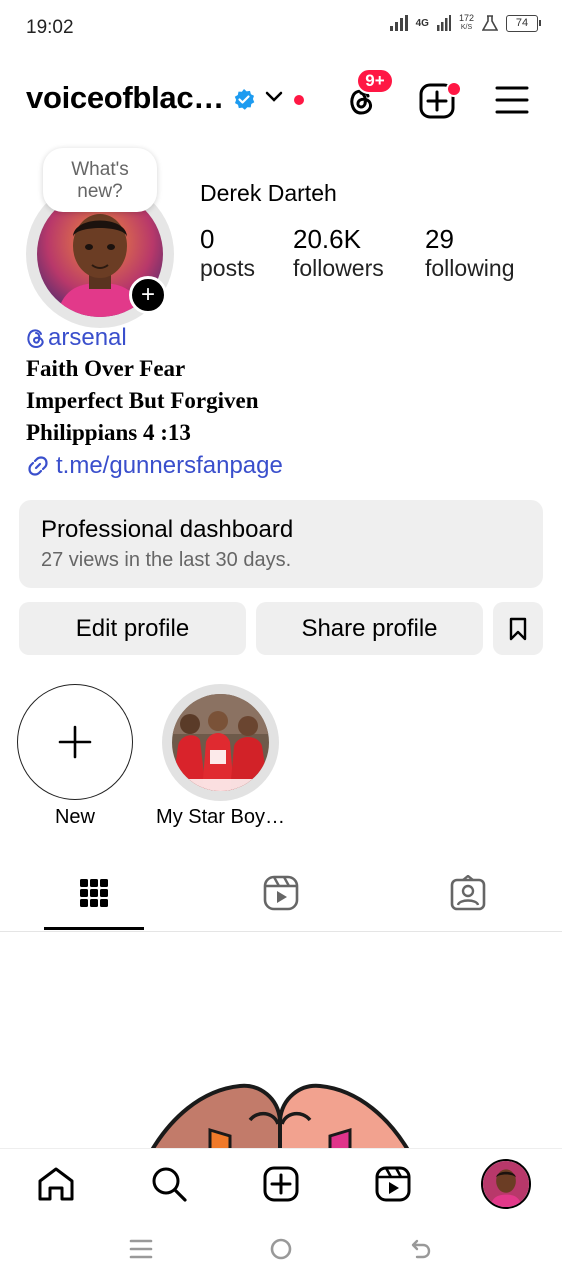  I want to click on notification-badge: 9+, so click(375, 81).